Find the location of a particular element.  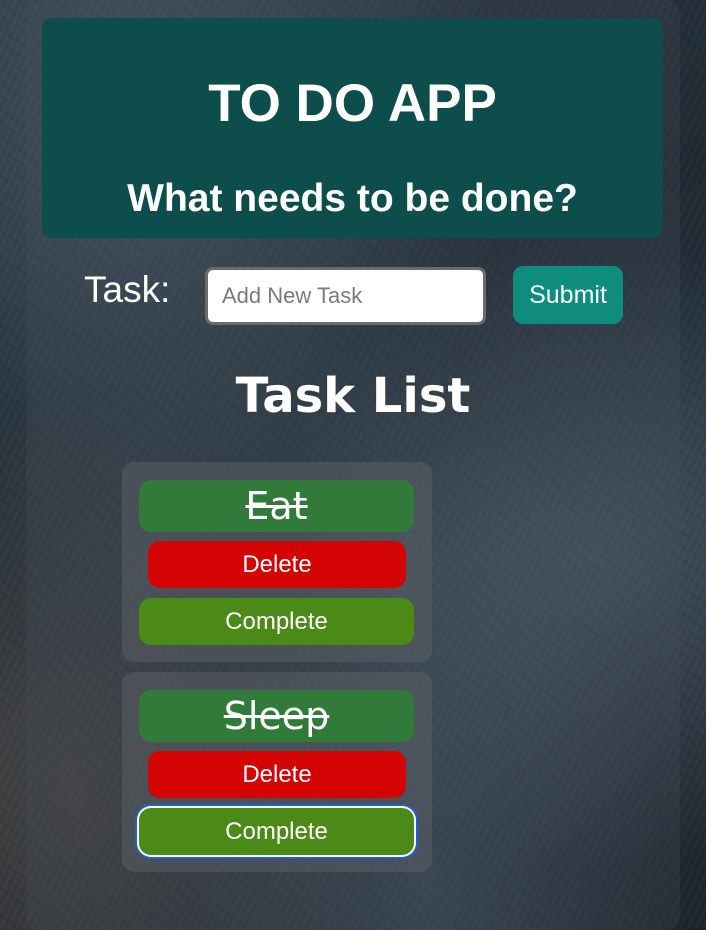

task-input-label: Task: is located at coordinates (127, 289).